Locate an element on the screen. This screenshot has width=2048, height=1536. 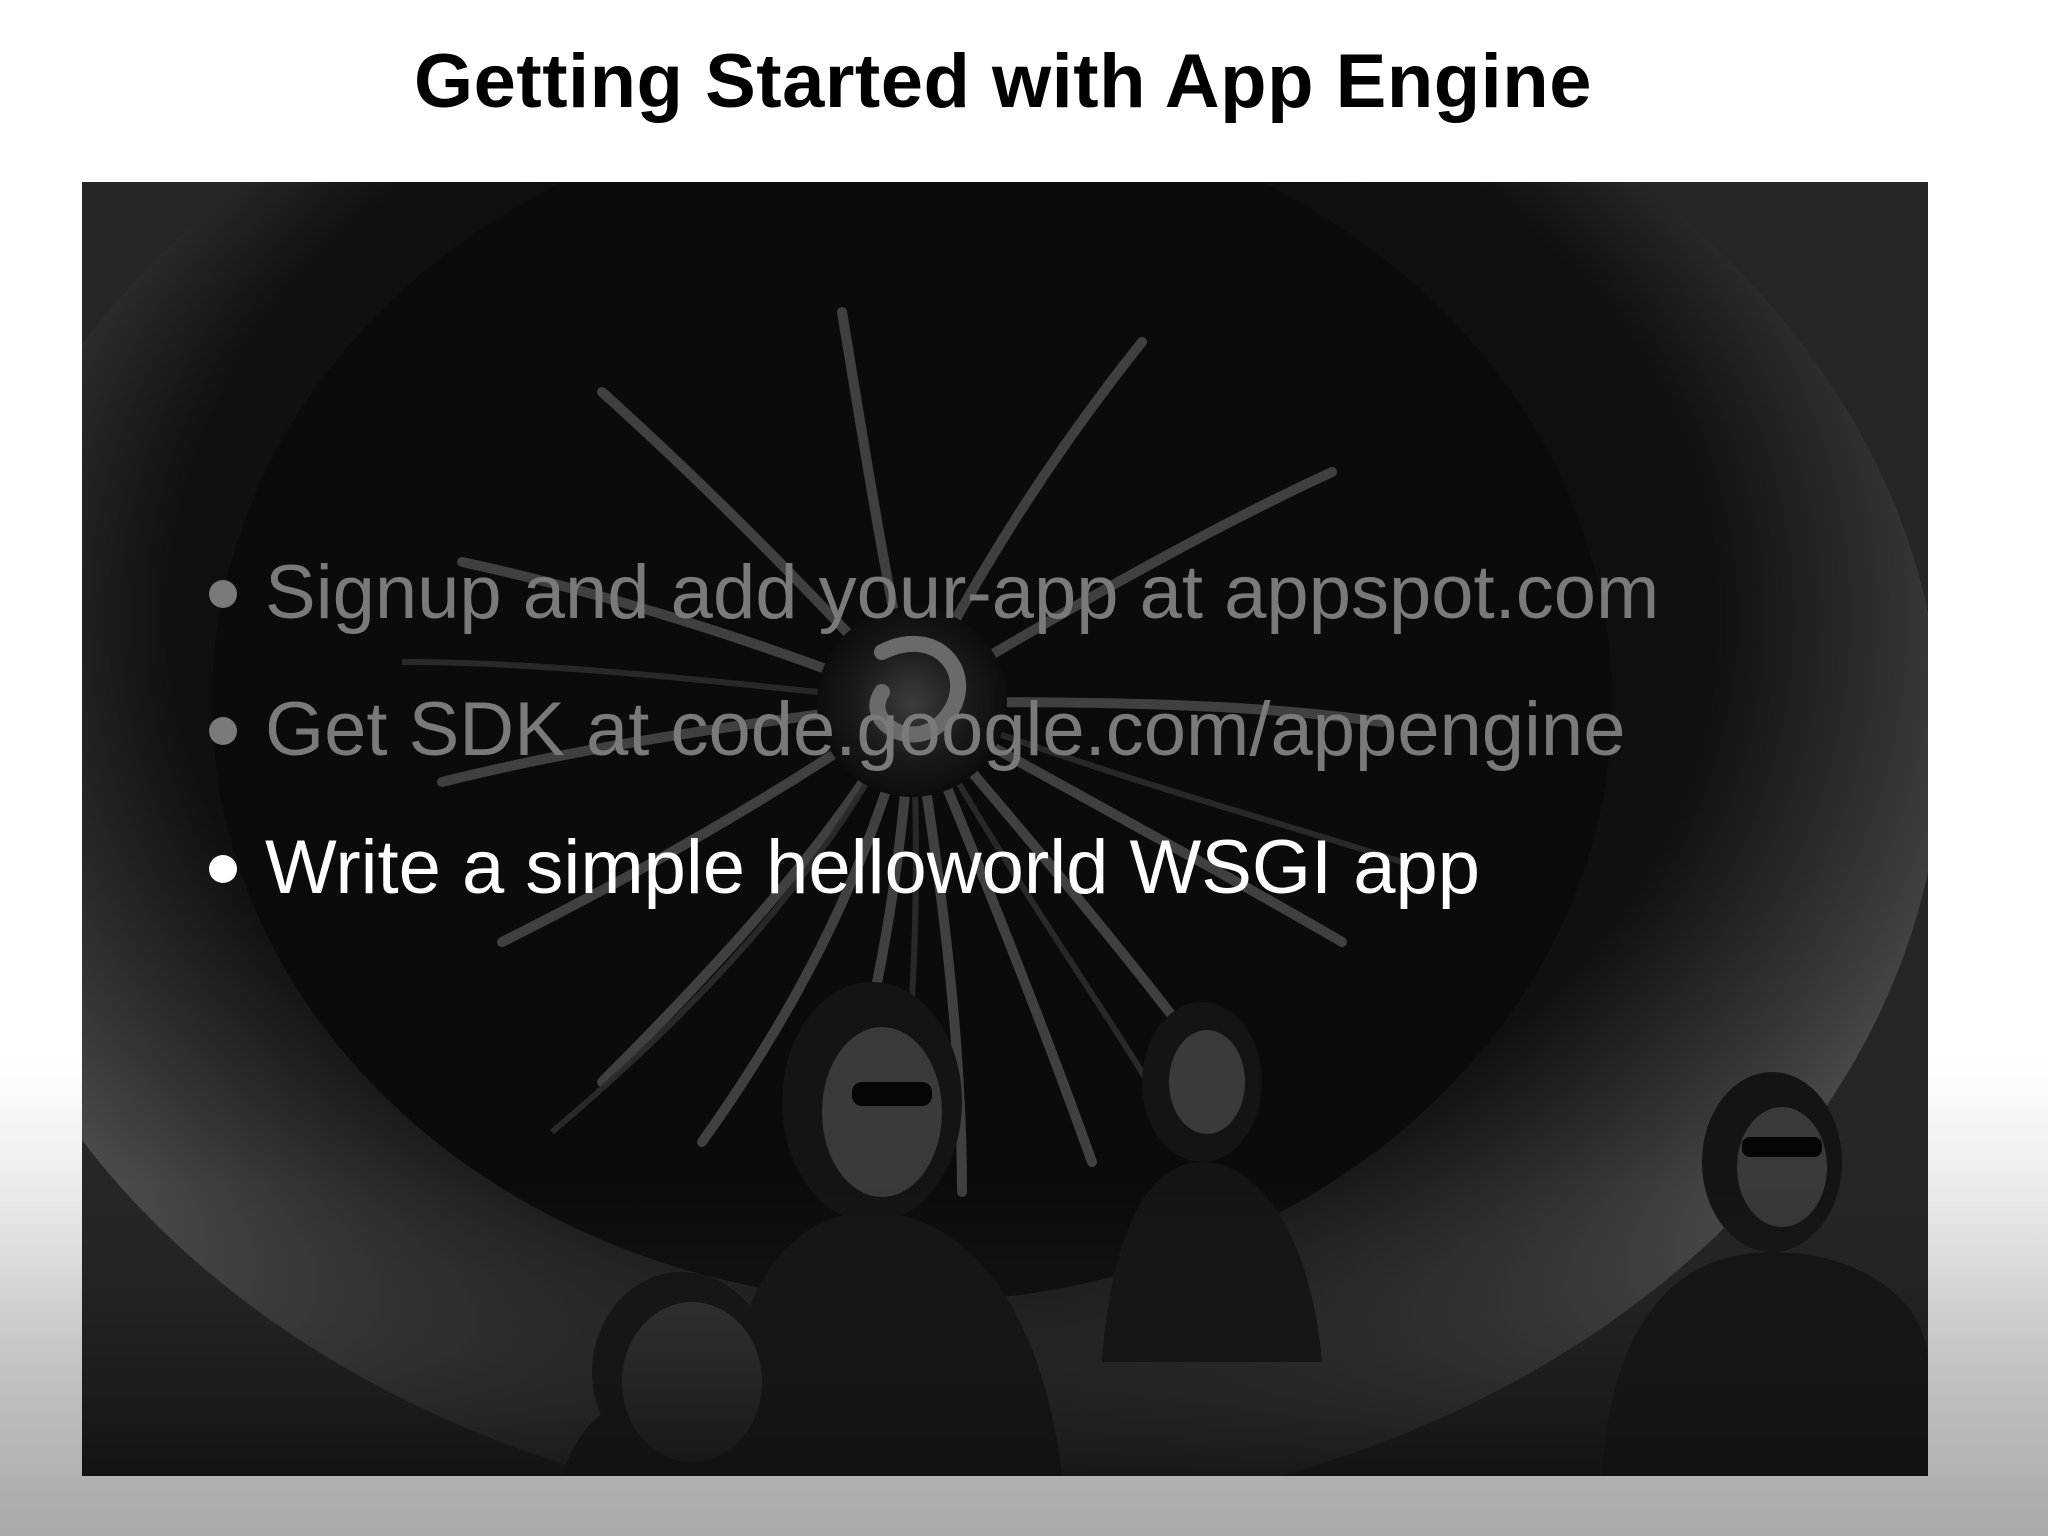
bullet-text: Signup and add your-app at appspot.com is located at coordinates (962, 592).